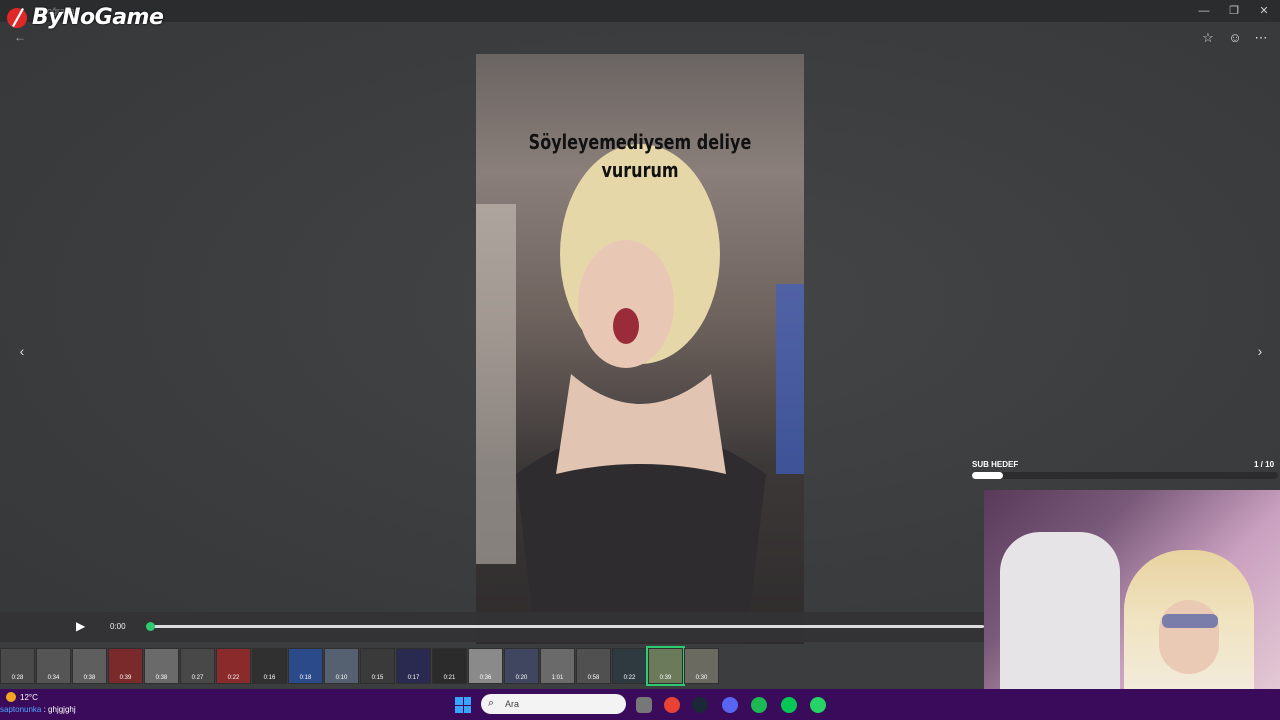 This screenshot has height=720, width=1280. What do you see at coordinates (197, 678) in the screenshot?
I see `thumbnail-duration: 0:27` at bounding box center [197, 678].